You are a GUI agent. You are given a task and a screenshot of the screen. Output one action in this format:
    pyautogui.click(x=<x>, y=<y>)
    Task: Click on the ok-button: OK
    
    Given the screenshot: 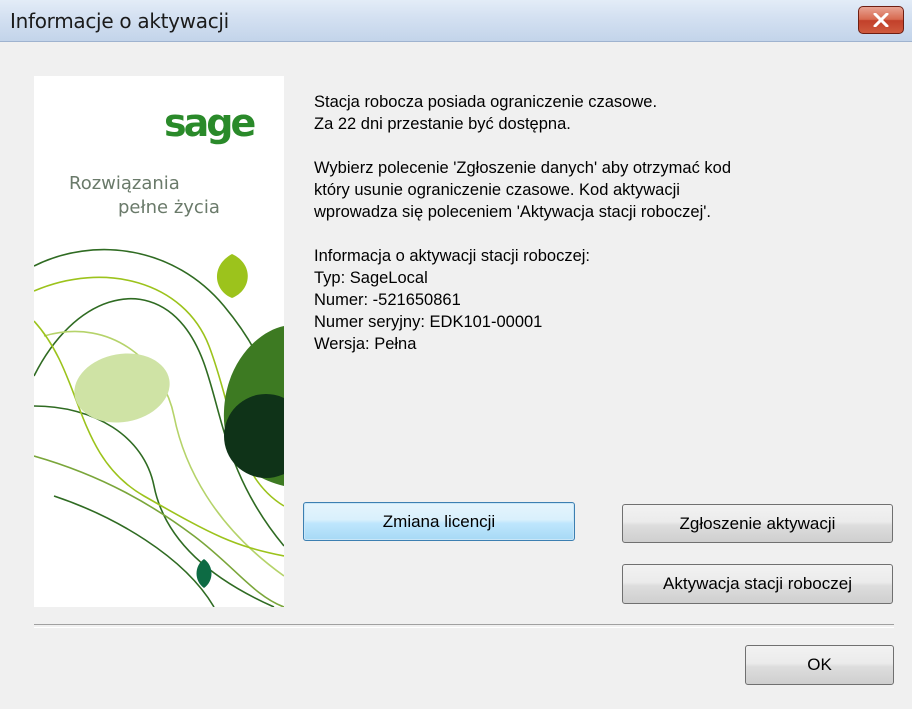 What is the action you would take?
    pyautogui.click(x=819, y=665)
    